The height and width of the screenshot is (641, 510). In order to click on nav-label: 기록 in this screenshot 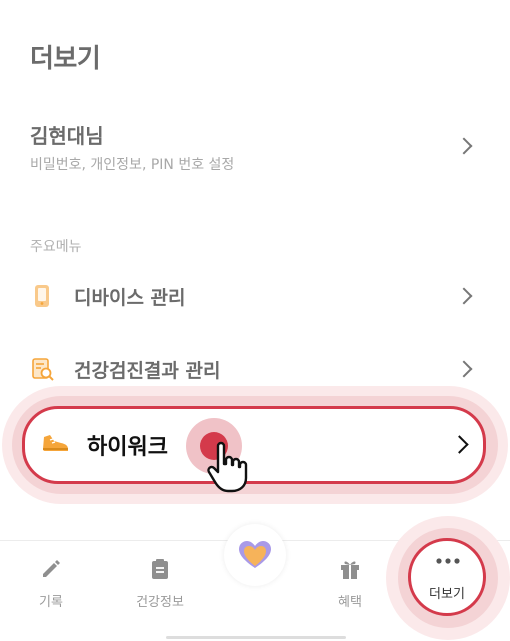, I will do `click(51, 602)`.